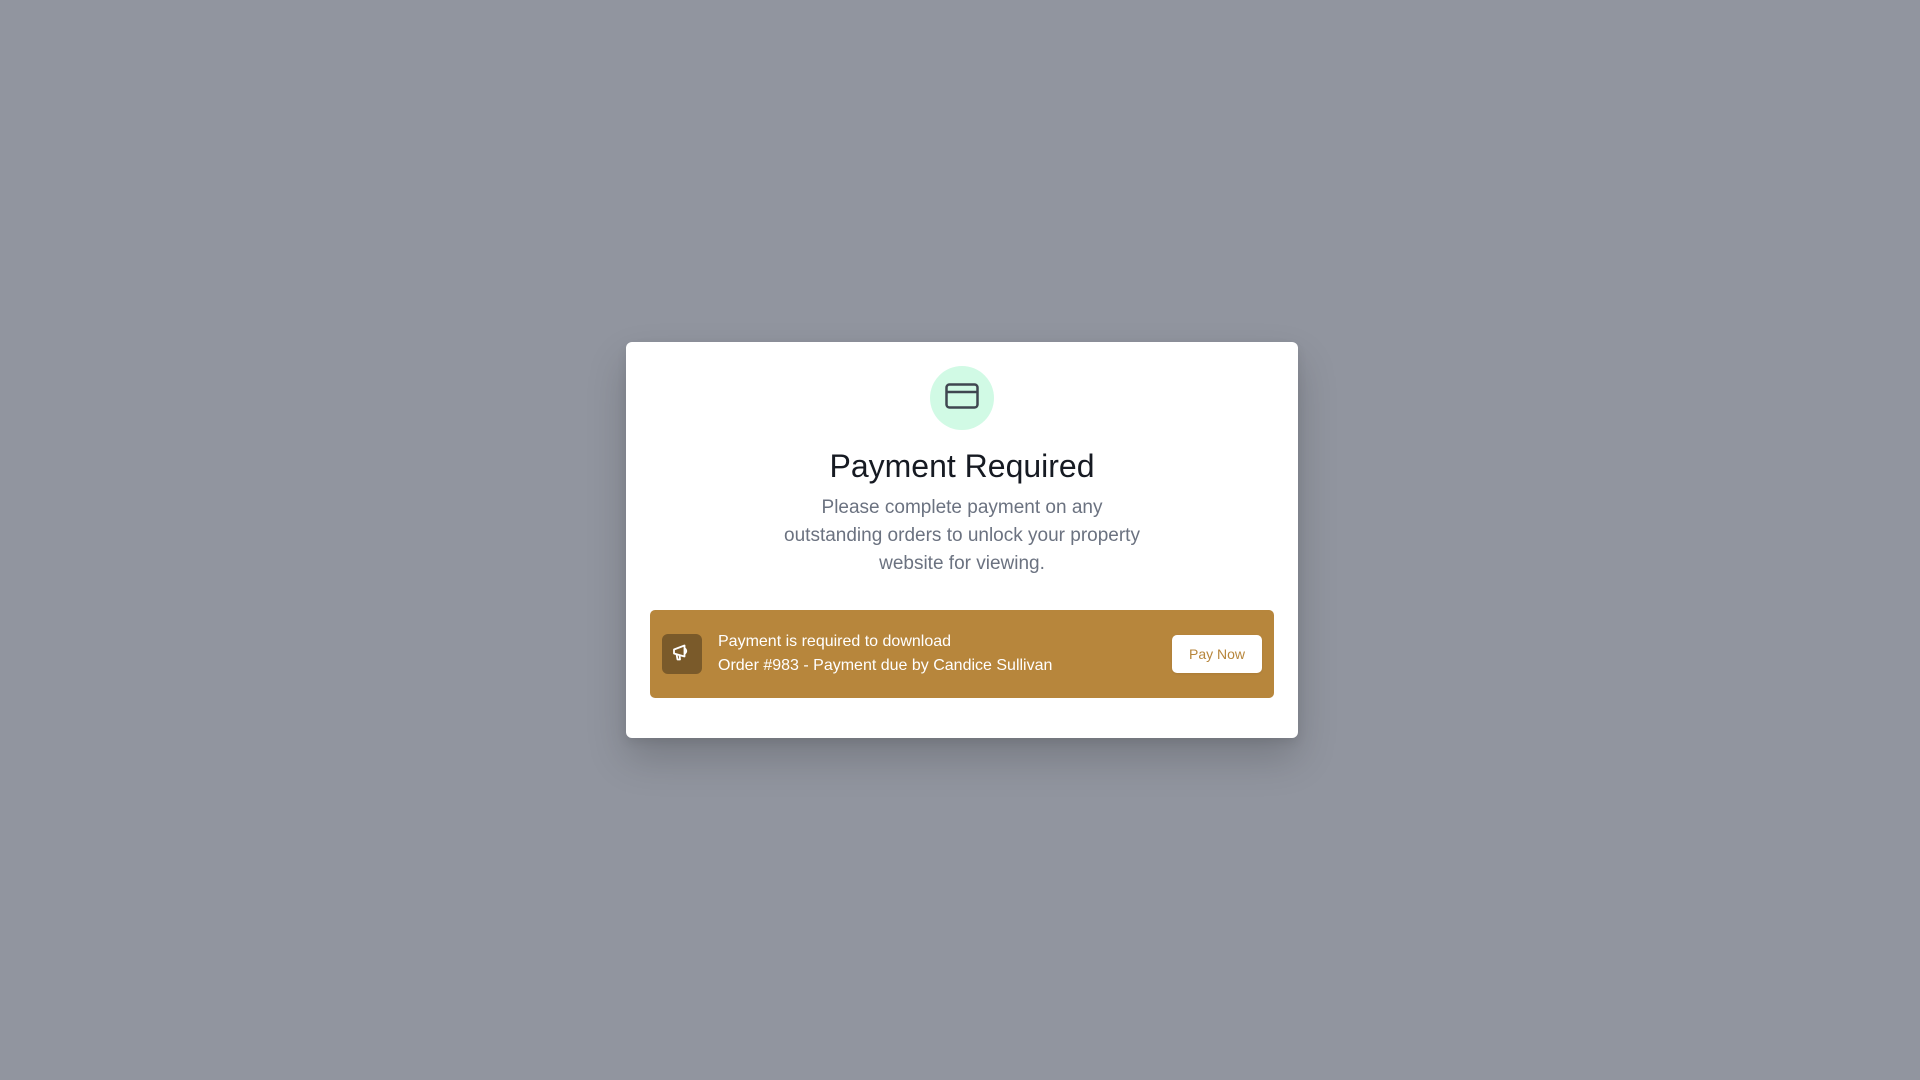 This screenshot has height=1080, width=1920. What do you see at coordinates (835, 641) in the screenshot?
I see `banner-heading: Payment is required to download` at bounding box center [835, 641].